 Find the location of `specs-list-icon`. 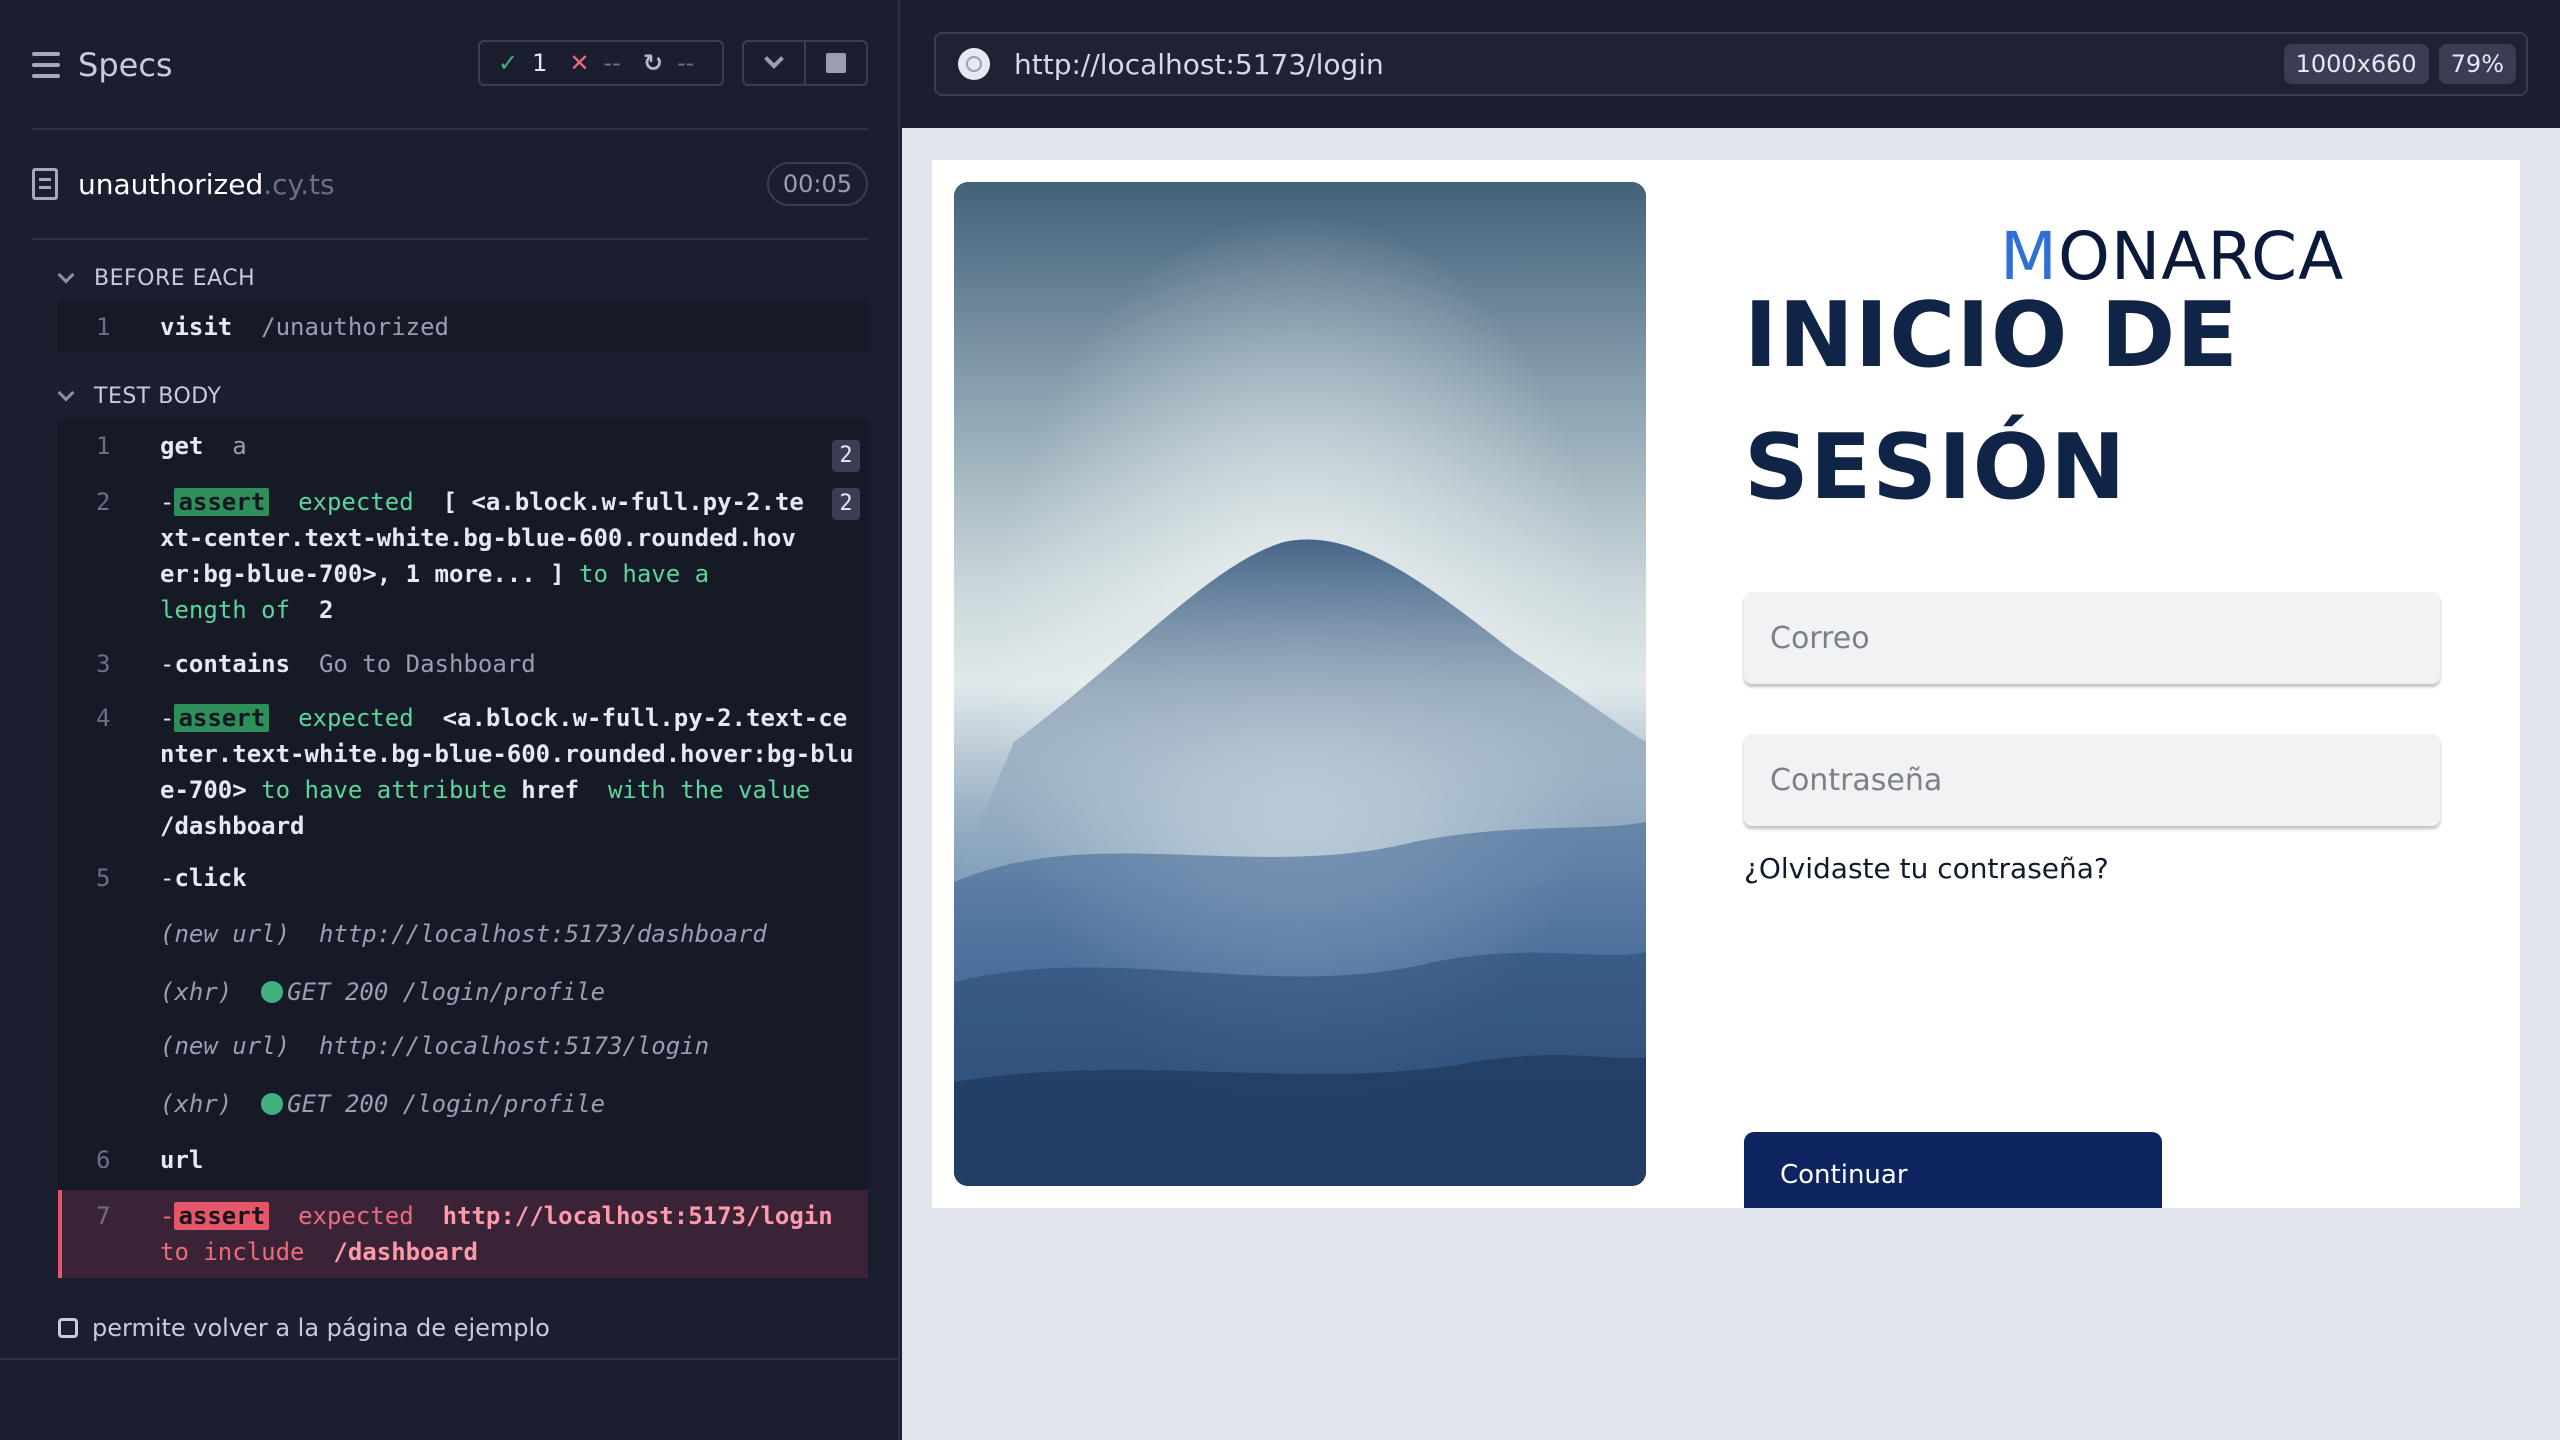

specs-list-icon is located at coordinates (46, 65).